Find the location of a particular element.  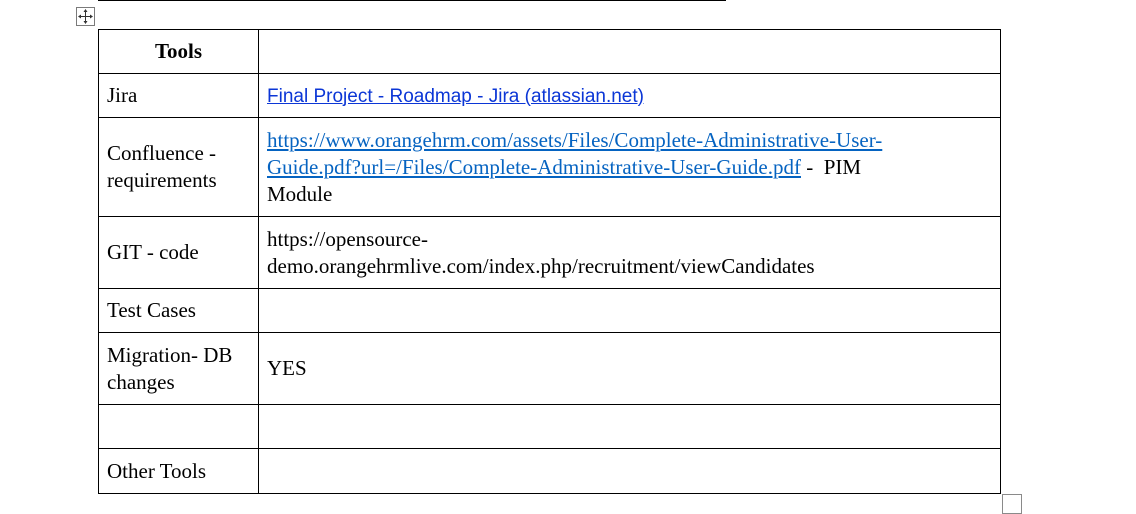

row-label-test-cases: Test Cases is located at coordinates (178, 310).